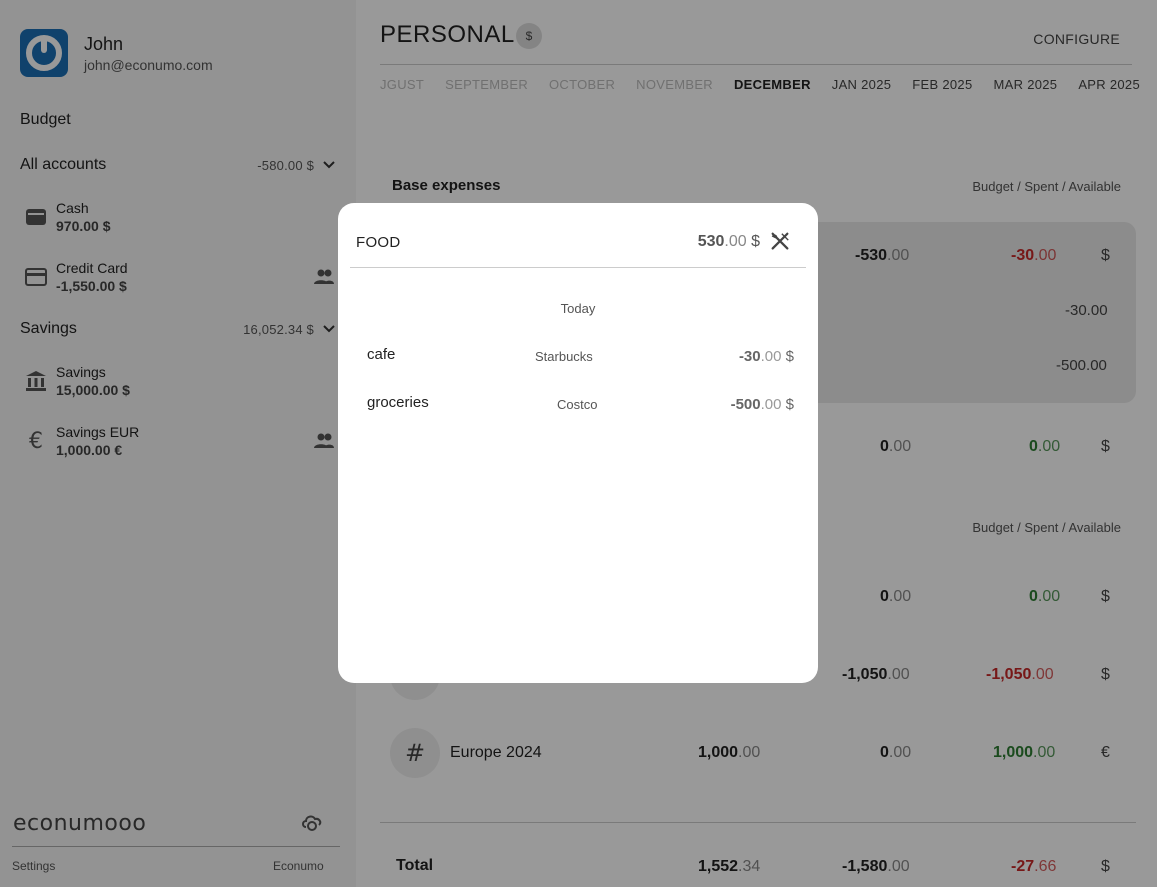 Image resolution: width=1157 pixels, height=887 pixels. I want to click on divider, so click(578, 267).